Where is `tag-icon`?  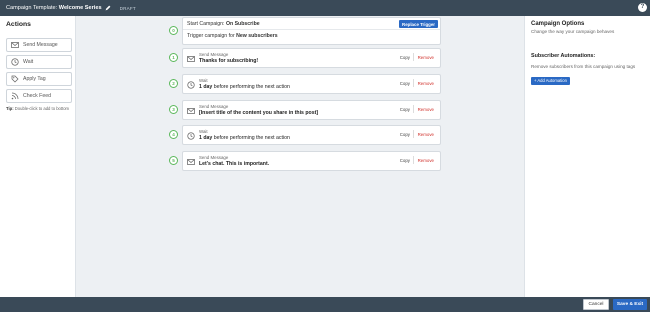
tag-icon is located at coordinates (15, 79).